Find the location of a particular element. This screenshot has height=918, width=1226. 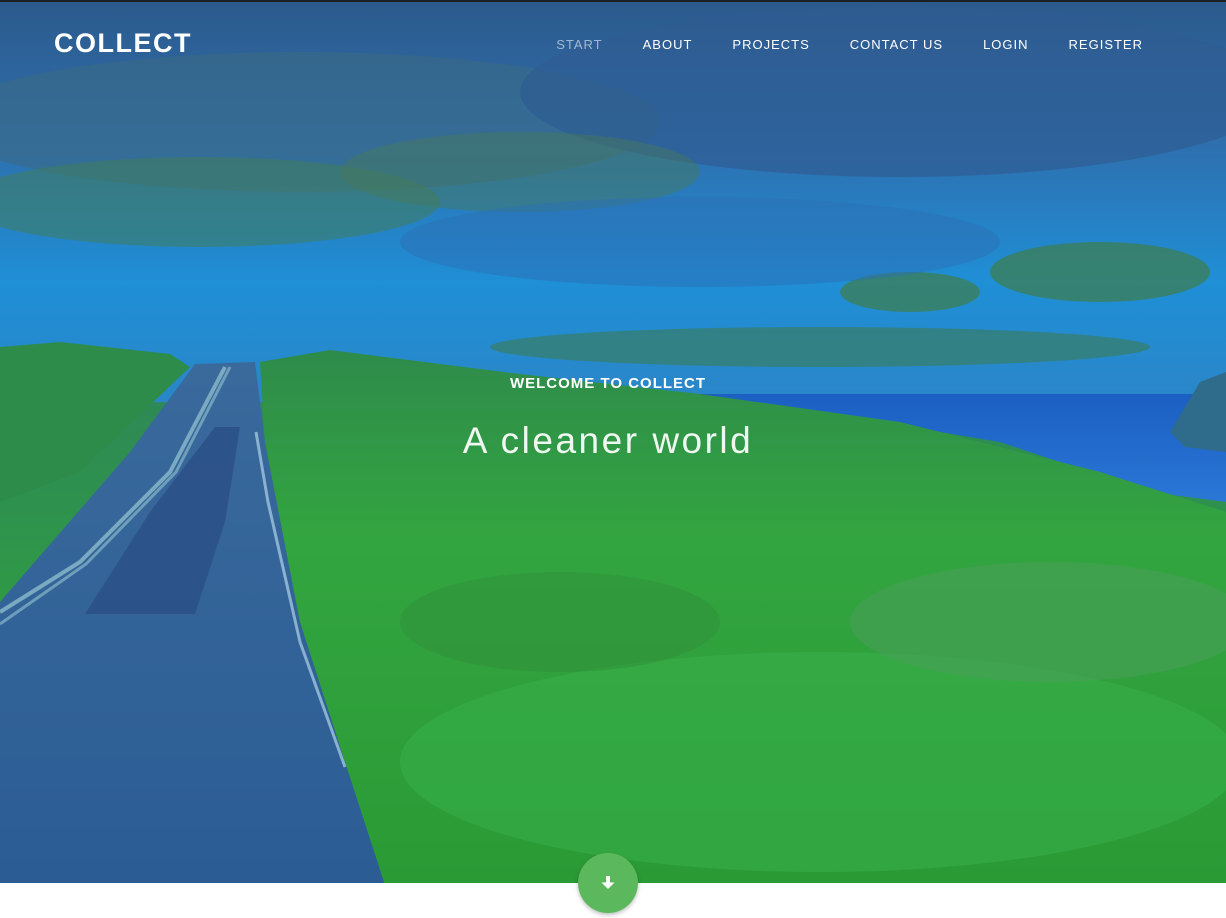

nav-link-login: LOGIN is located at coordinates (1005, 44).